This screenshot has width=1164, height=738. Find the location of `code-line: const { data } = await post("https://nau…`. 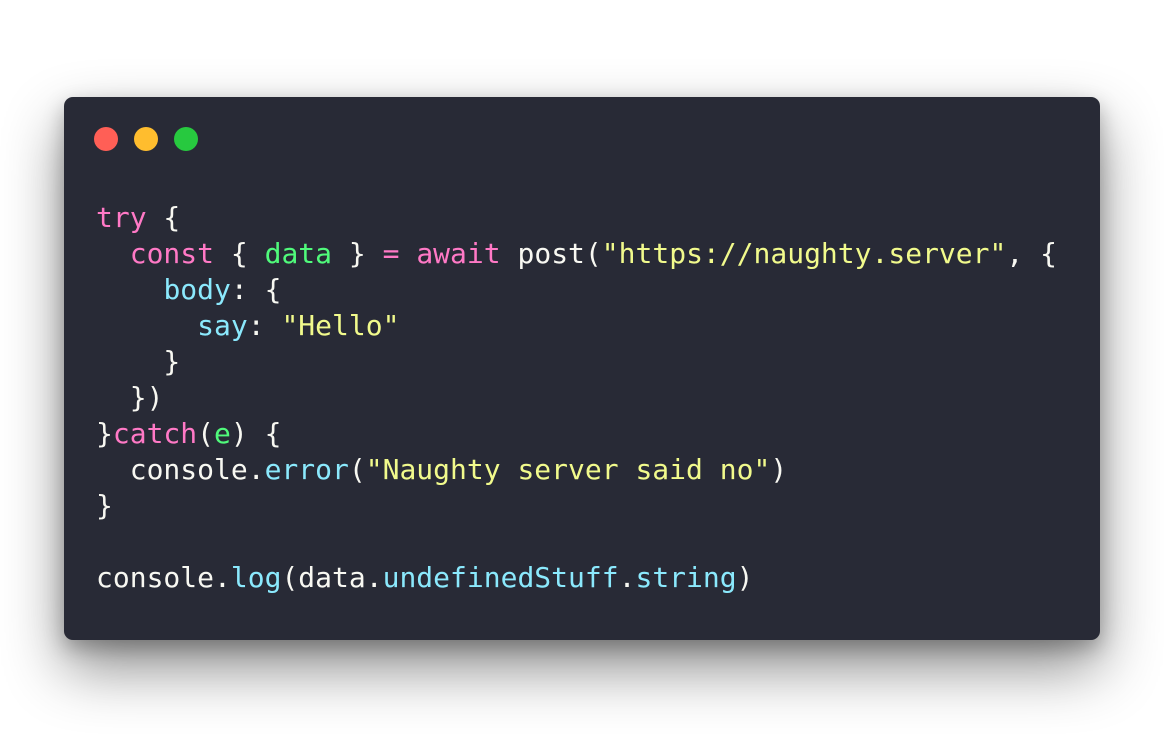

code-line: const { data } = await post("https://nau… is located at coordinates (576, 254).